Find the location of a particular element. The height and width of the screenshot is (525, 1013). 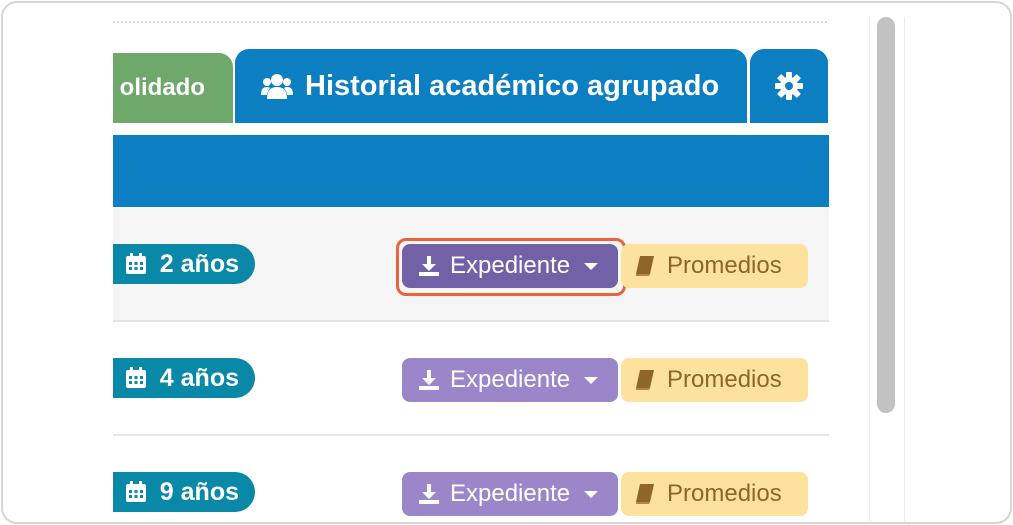

users-icon is located at coordinates (277, 86).